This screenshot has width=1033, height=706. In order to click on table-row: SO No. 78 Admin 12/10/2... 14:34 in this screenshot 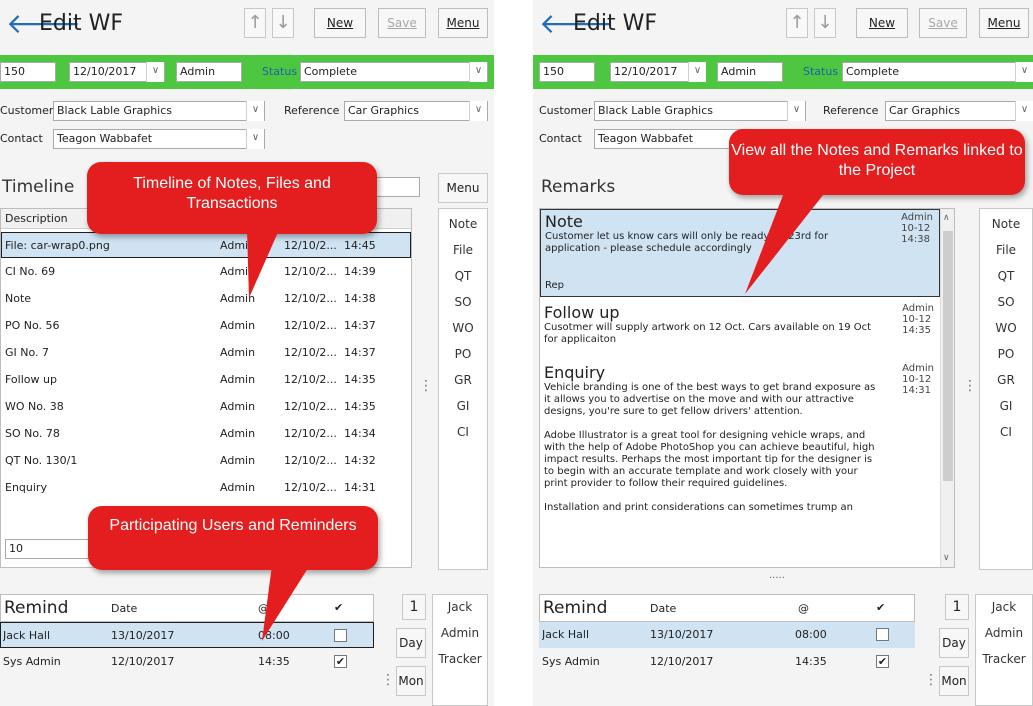, I will do `click(206, 434)`.